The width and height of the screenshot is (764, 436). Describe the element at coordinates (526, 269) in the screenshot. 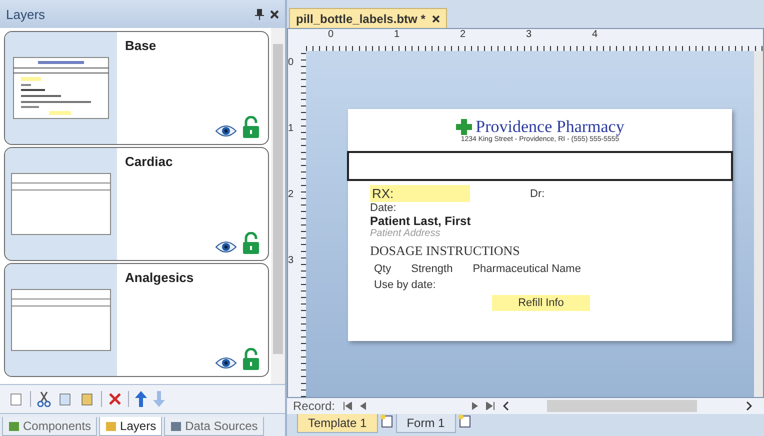

I see `pharmaceutical-name-field: Pharmaceutical Name` at that location.